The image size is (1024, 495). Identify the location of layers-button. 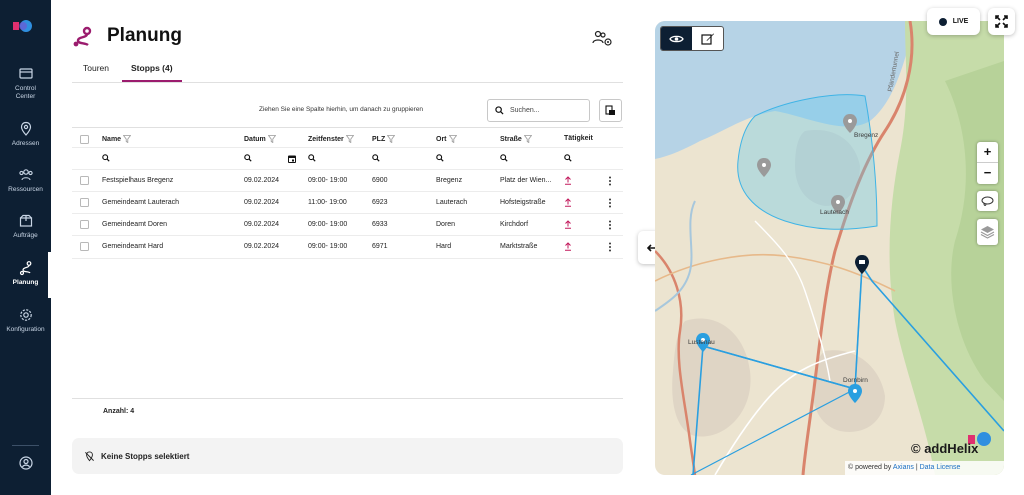
(987, 232).